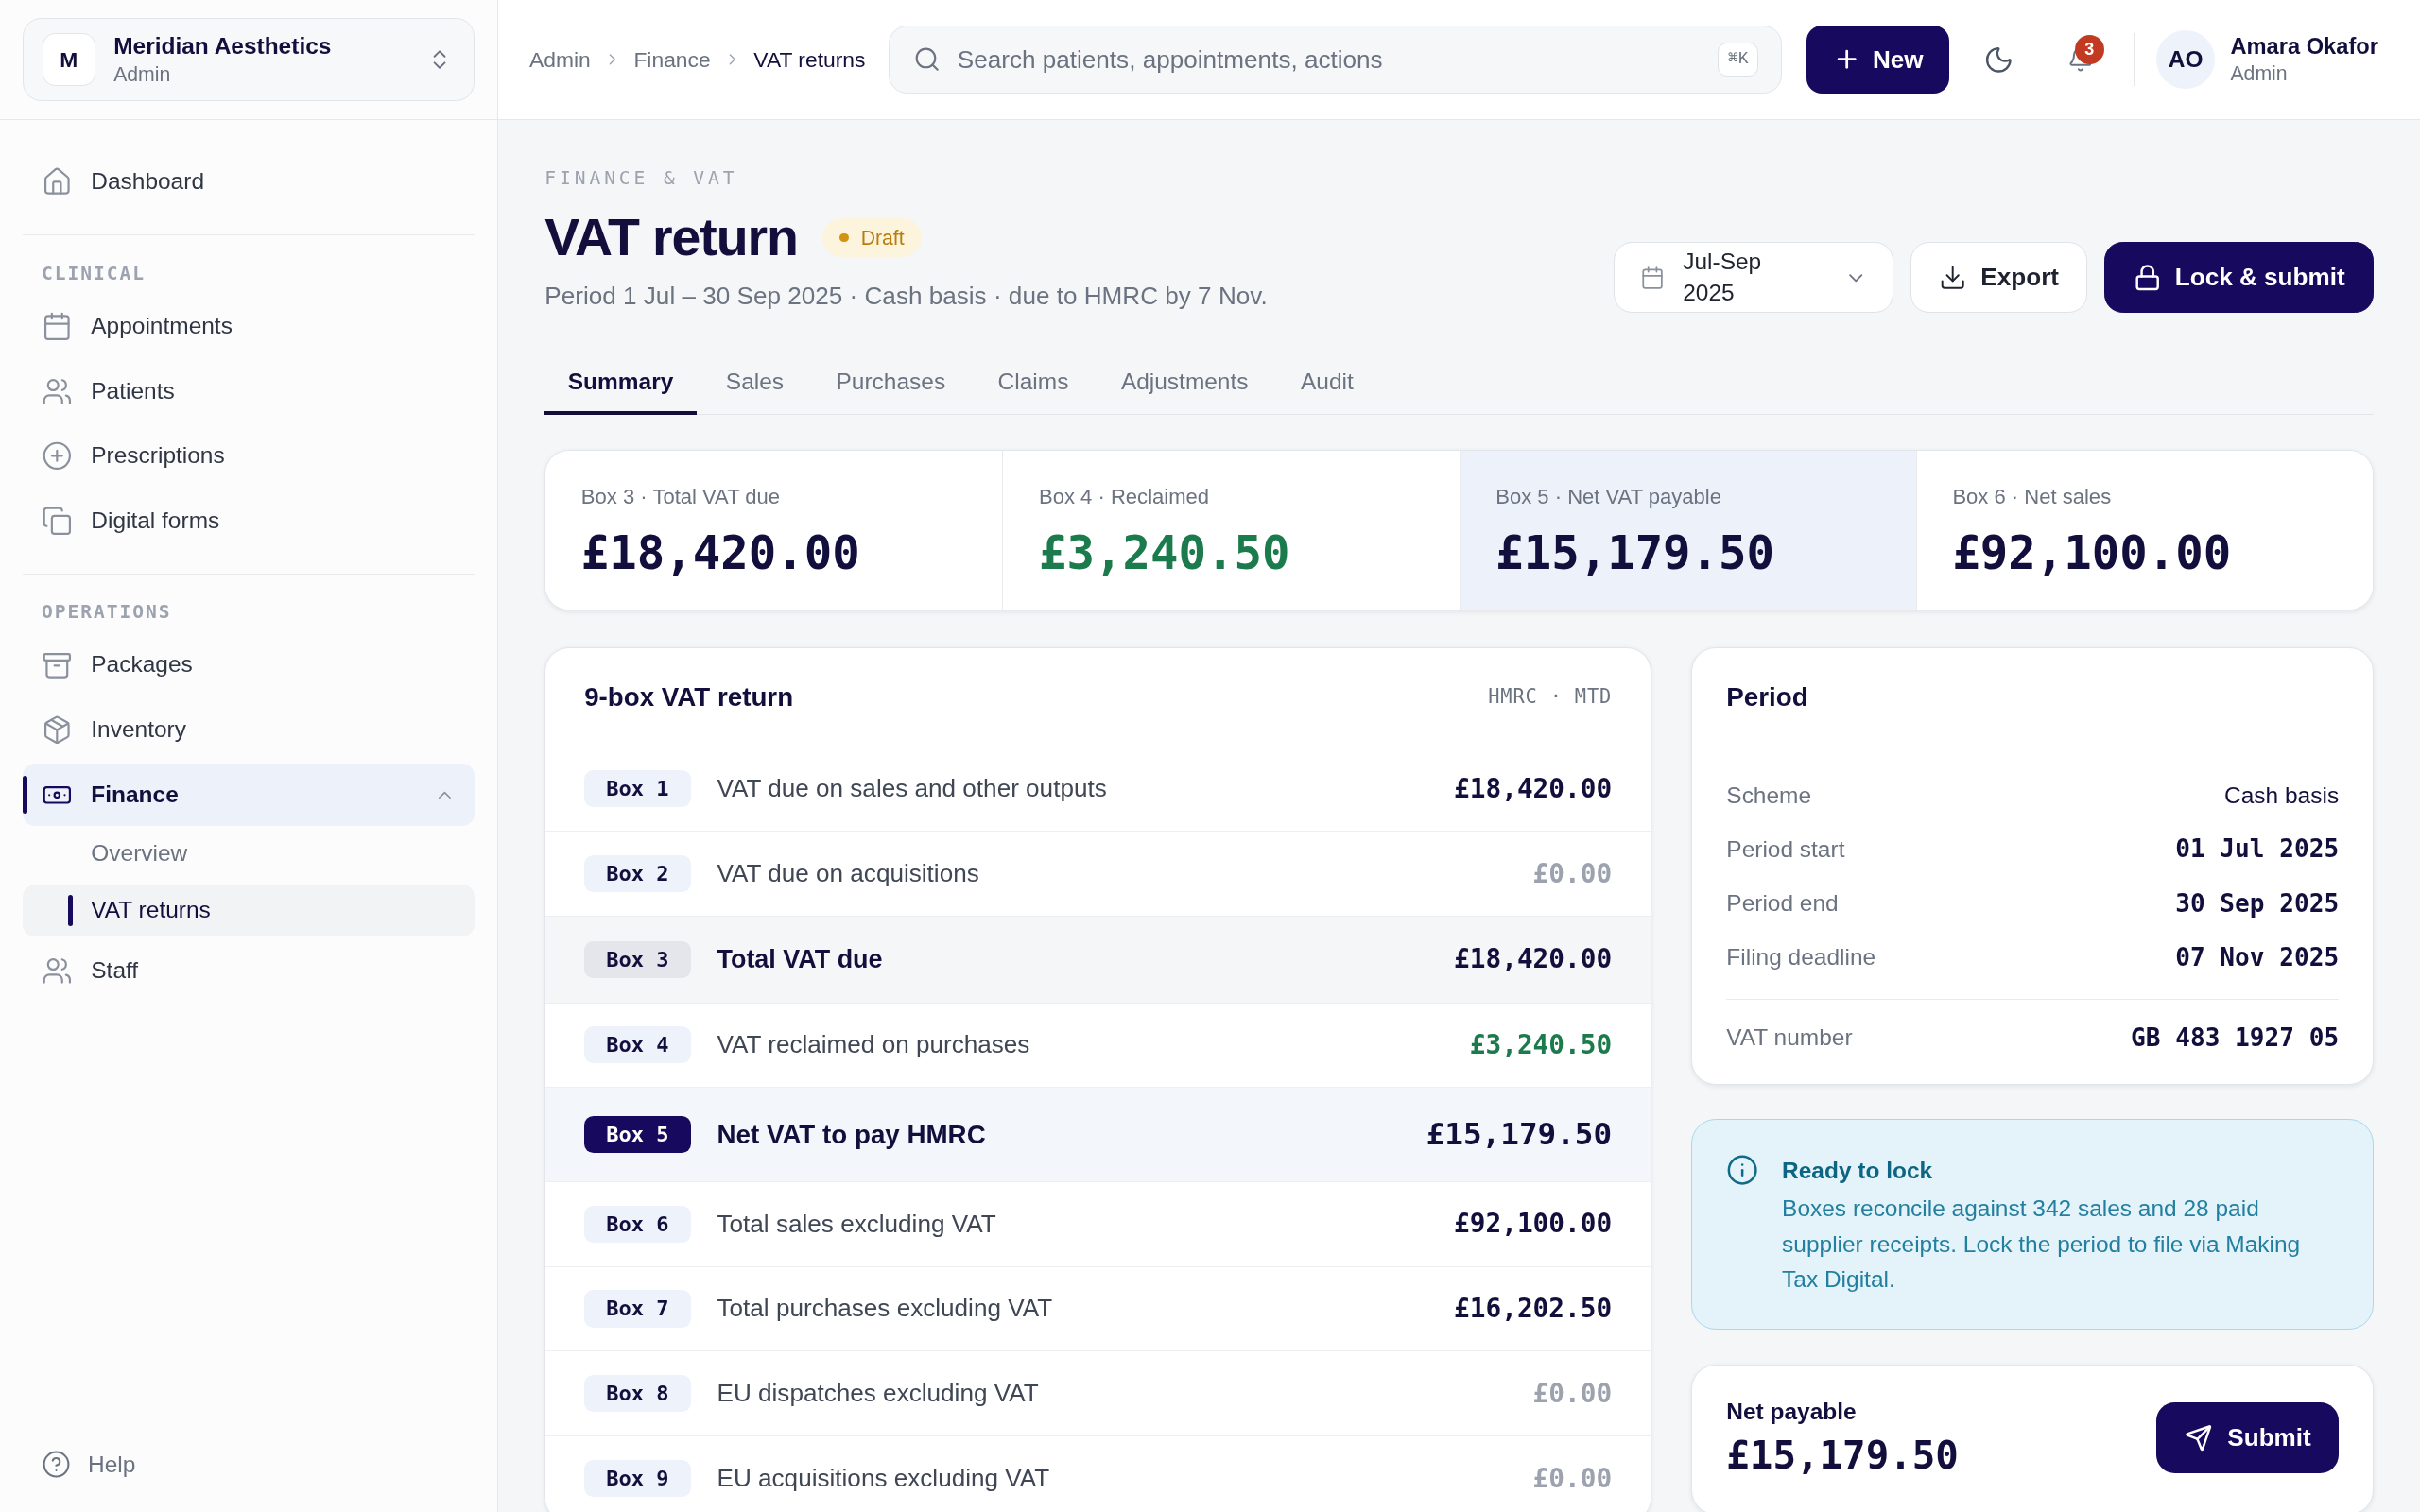 This screenshot has width=2420, height=1512. Describe the element at coordinates (913, 789) in the screenshot. I see `row-description: VAT due on sales and other outputs` at that location.